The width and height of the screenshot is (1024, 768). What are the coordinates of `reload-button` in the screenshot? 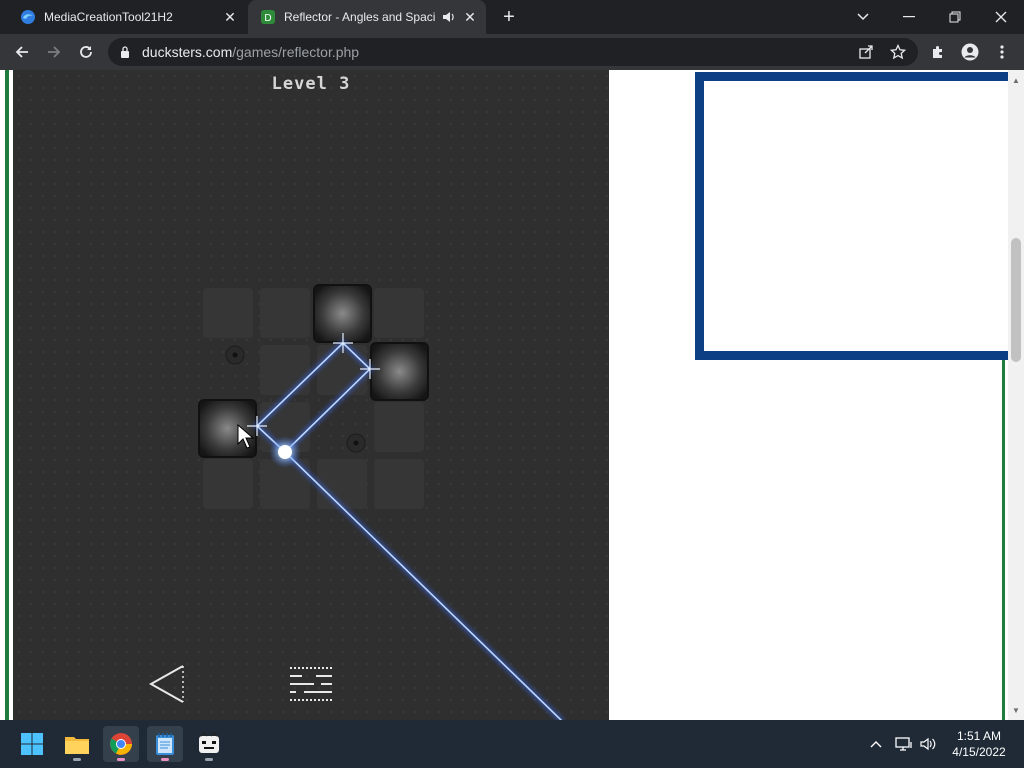 It's located at (86, 52).